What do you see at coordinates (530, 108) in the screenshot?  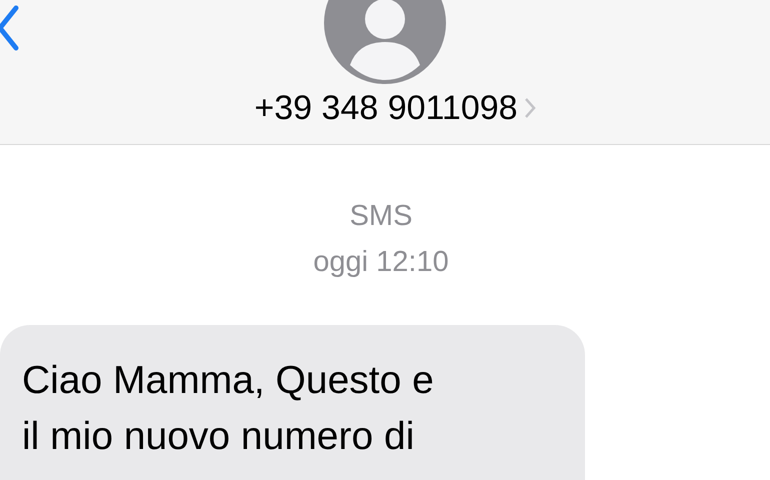 I see `chevron-icon` at bounding box center [530, 108].